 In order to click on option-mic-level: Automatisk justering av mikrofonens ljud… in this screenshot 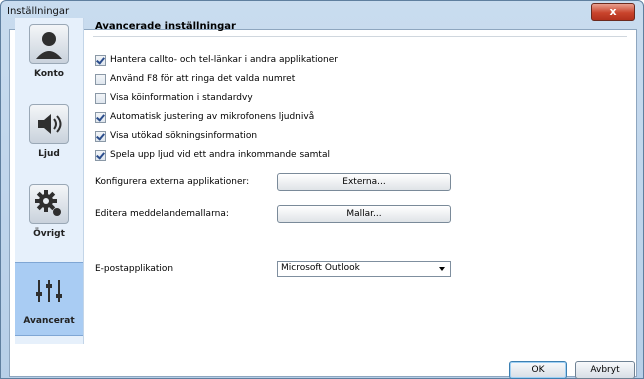, I will do `click(204, 117)`.